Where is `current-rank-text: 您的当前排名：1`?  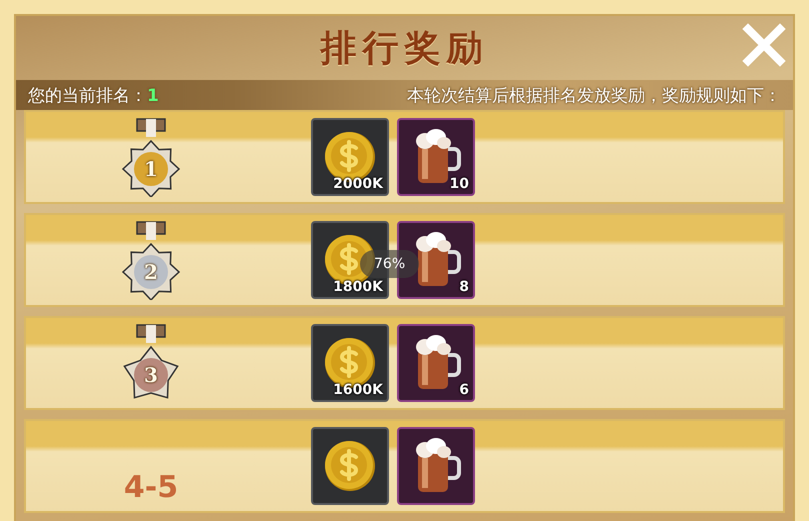
current-rank-text: 您的当前排名：1 is located at coordinates (93, 95).